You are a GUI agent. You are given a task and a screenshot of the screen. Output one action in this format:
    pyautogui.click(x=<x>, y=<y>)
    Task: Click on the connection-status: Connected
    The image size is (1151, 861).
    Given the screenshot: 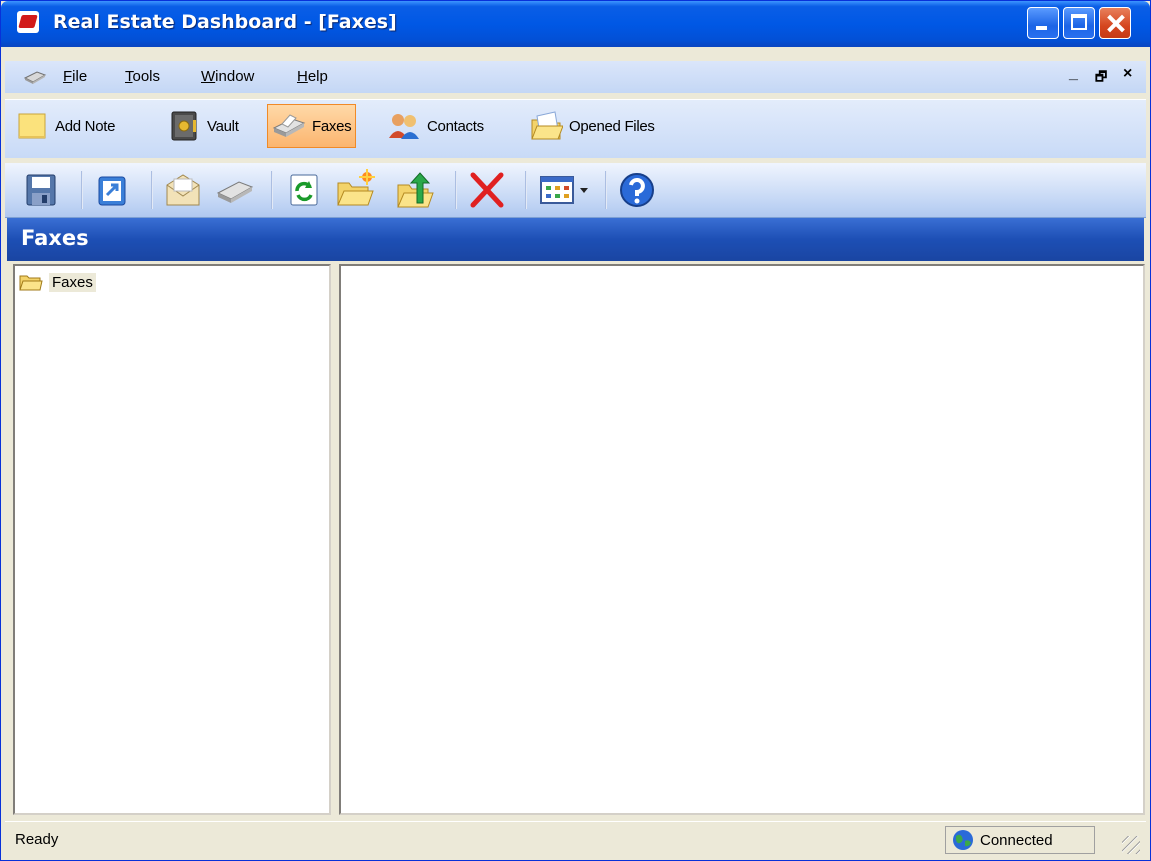 What is the action you would take?
    pyautogui.click(x=1020, y=840)
    